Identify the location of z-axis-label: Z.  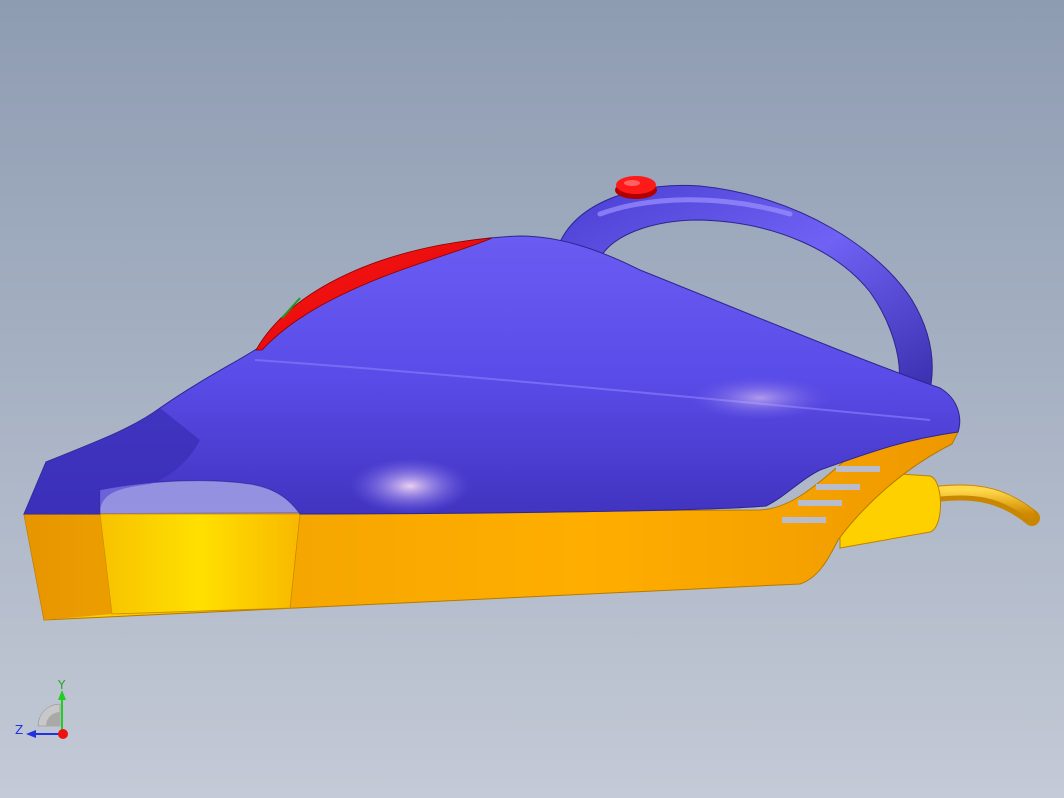
(19, 730).